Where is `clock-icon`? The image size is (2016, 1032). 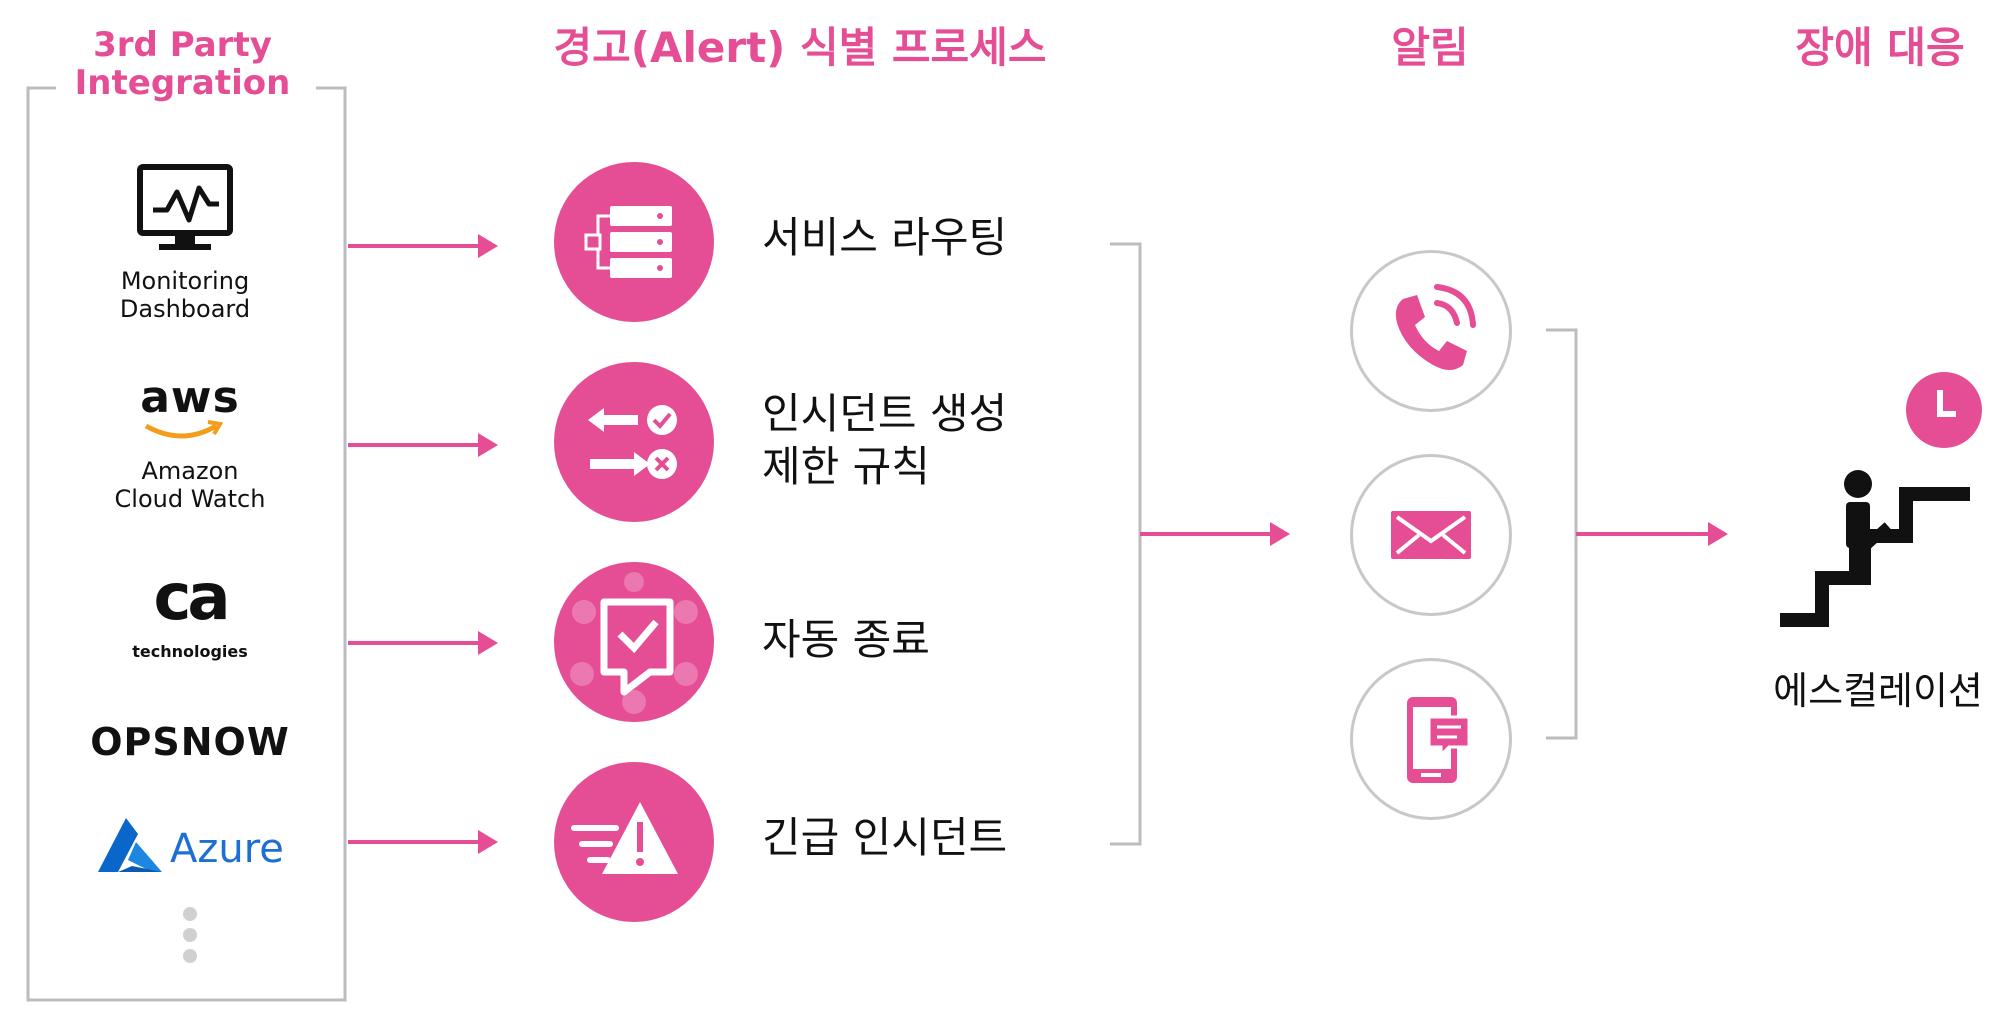
clock-icon is located at coordinates (1944, 410).